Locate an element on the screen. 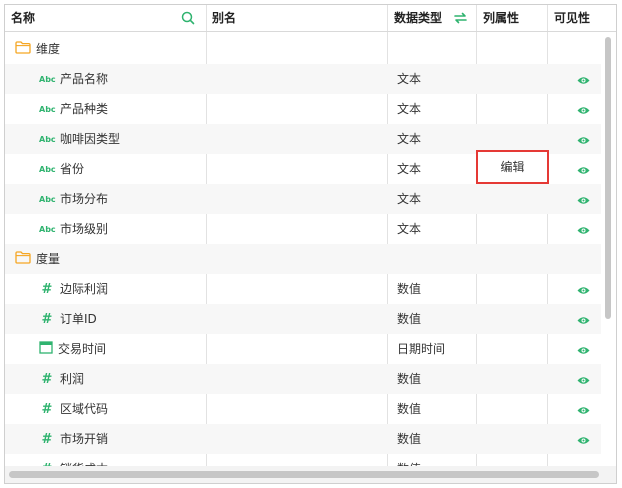  header-visible-label: 可见性 is located at coordinates (572, 18).